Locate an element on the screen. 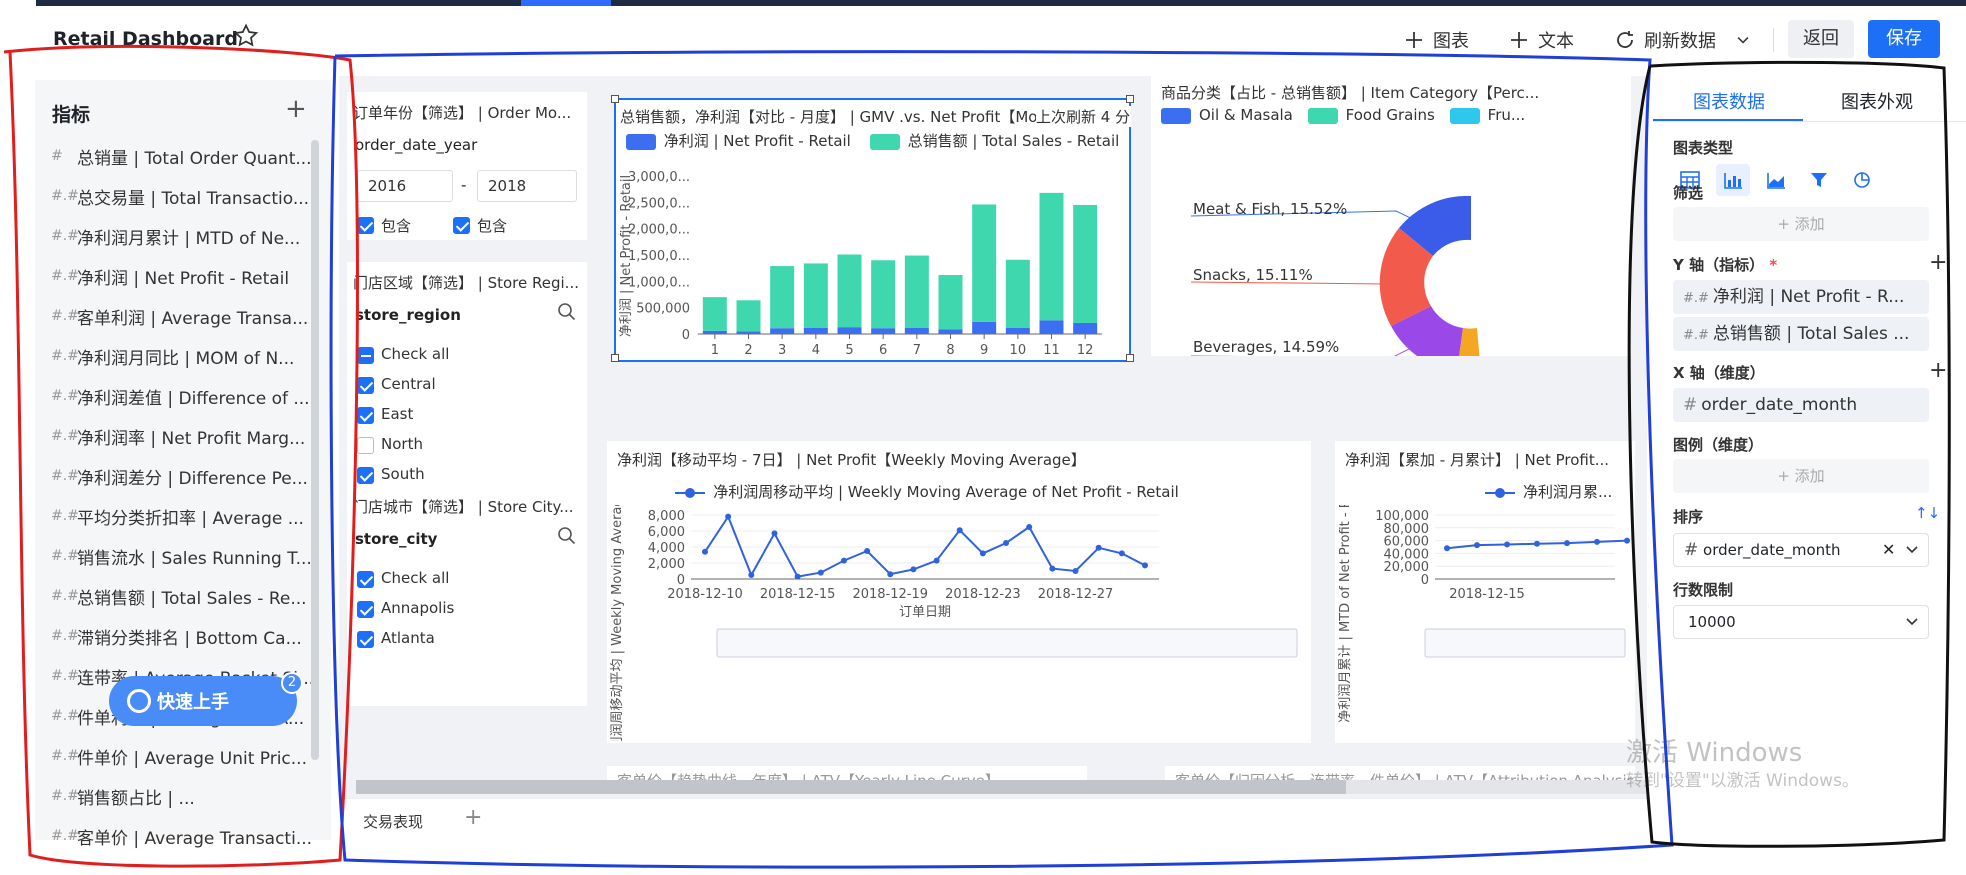 The height and width of the screenshot is (875, 1966). x-tick-label: 5 is located at coordinates (849, 350).